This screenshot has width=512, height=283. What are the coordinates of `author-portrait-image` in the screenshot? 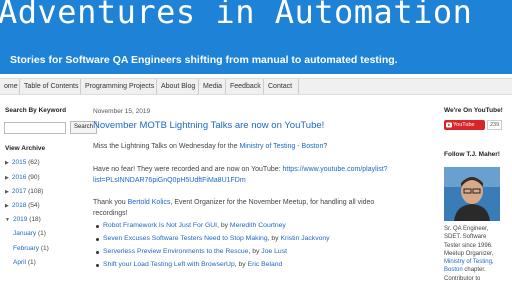 It's located at (472, 194).